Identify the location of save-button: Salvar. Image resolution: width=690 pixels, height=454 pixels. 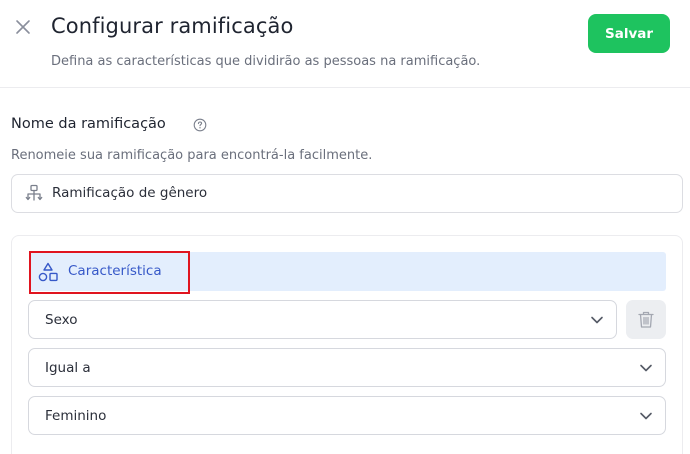
(629, 33).